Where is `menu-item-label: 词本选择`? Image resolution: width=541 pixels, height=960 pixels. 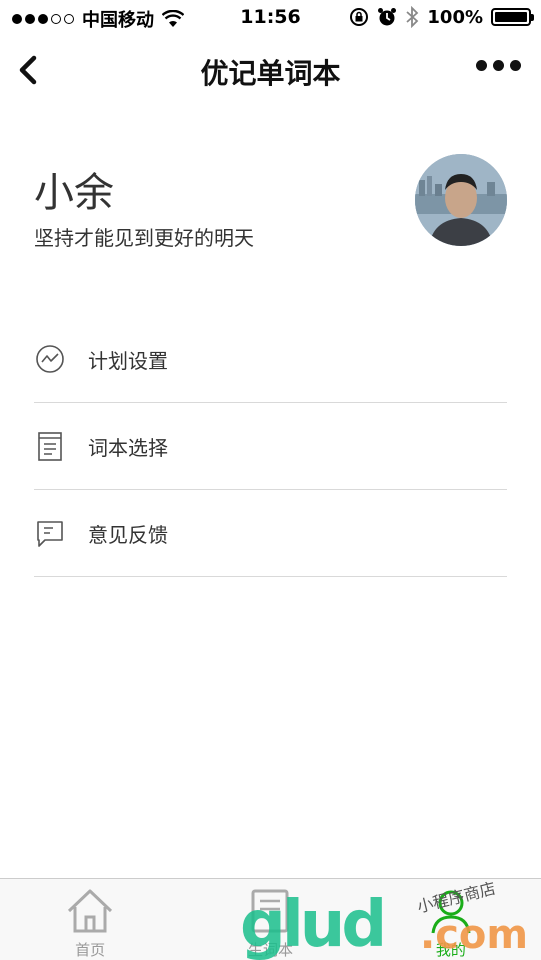
menu-item-label: 词本选择 is located at coordinates (128, 447).